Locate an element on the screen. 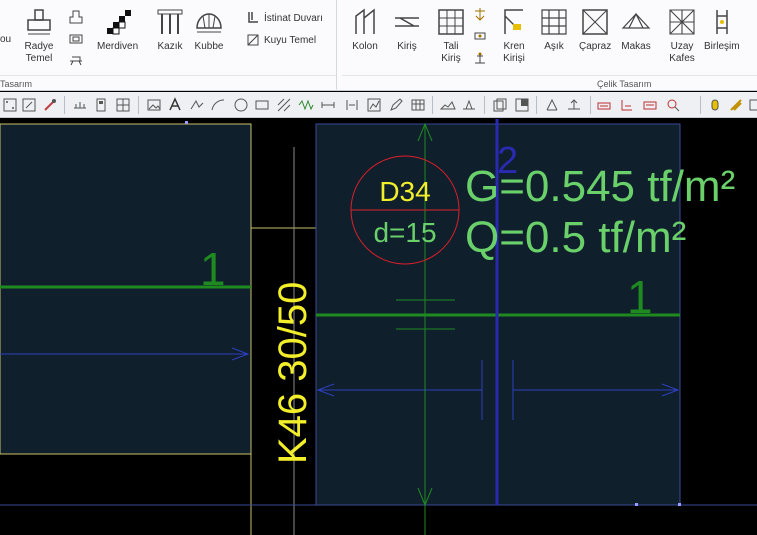 This screenshot has height=535, width=757. view-icon is located at coordinates (469, 105).